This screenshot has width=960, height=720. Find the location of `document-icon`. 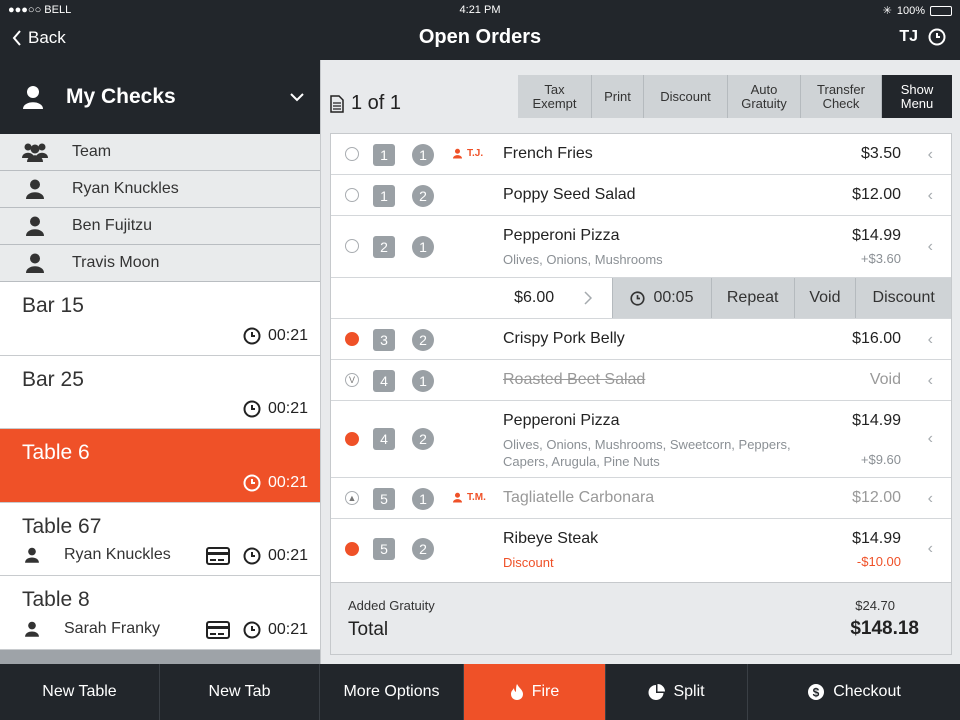

document-icon is located at coordinates (337, 103).